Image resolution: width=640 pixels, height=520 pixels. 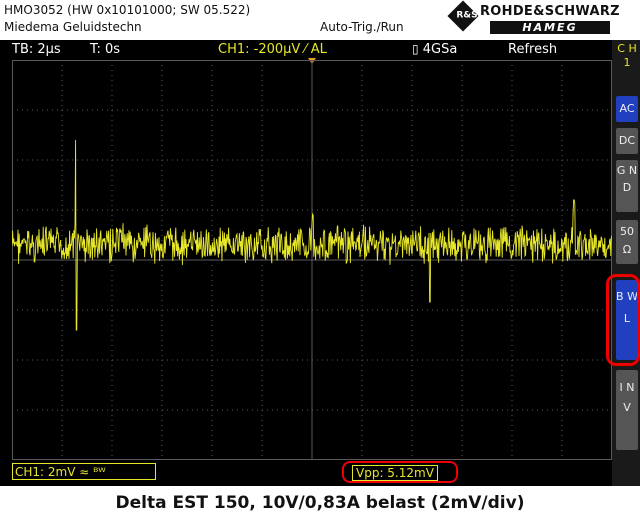 What do you see at coordinates (463, 16) in the screenshot?
I see `rs-logo-icon: R&S` at bounding box center [463, 16].